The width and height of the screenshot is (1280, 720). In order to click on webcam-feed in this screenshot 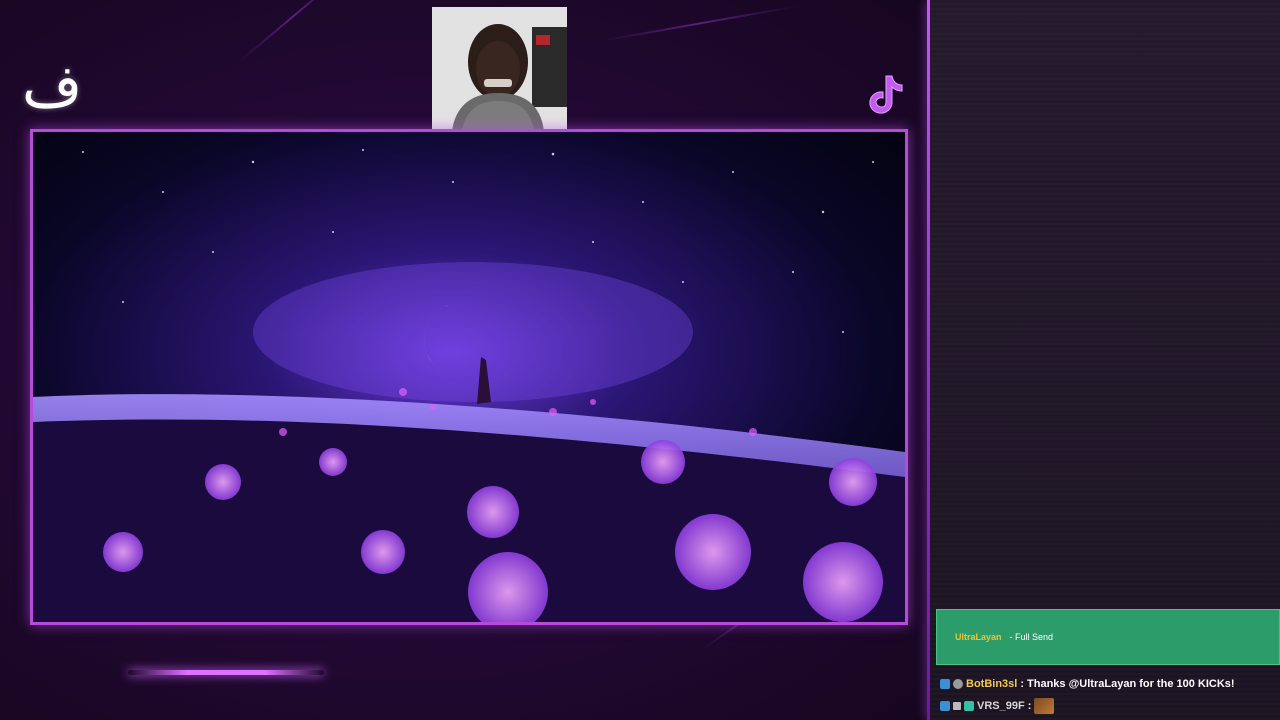, I will do `click(499, 69)`.